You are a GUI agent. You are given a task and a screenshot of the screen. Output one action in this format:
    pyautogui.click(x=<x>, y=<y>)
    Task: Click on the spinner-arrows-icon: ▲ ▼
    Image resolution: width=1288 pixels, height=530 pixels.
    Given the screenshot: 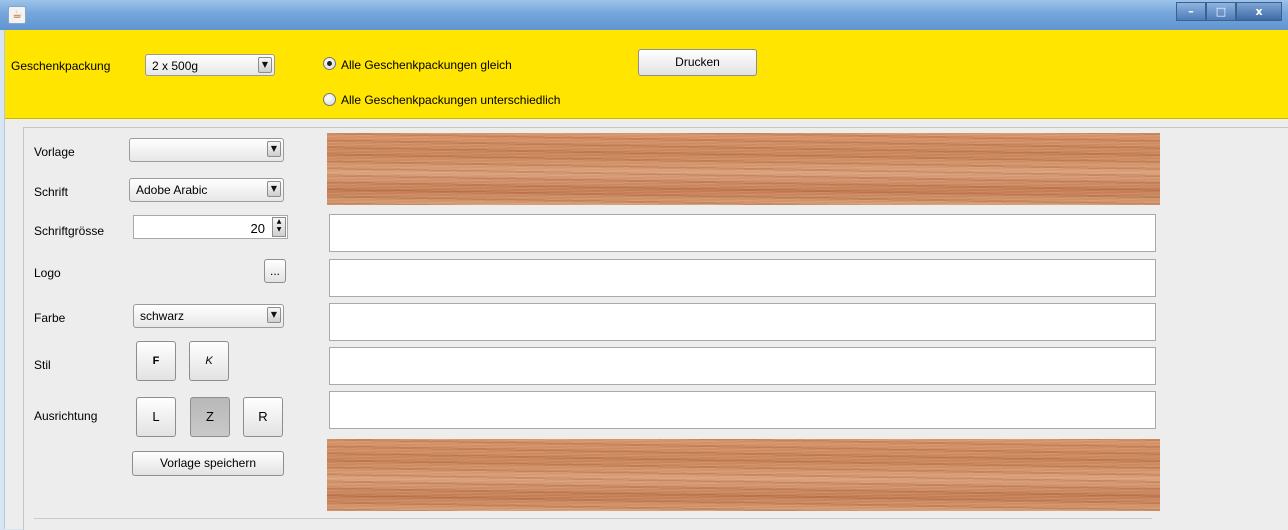 What is the action you would take?
    pyautogui.click(x=279, y=227)
    